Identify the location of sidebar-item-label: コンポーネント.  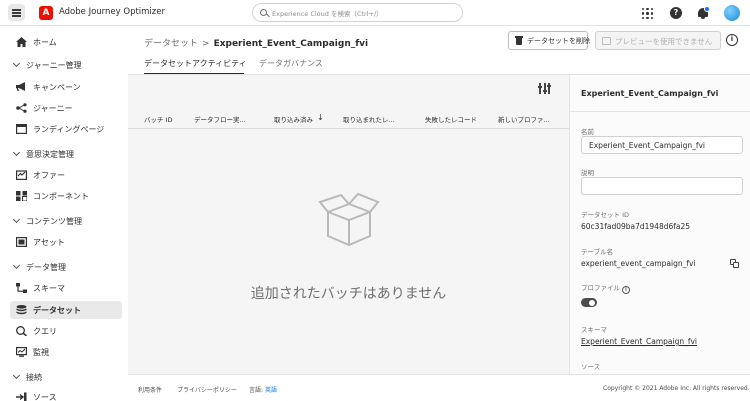
(61, 196).